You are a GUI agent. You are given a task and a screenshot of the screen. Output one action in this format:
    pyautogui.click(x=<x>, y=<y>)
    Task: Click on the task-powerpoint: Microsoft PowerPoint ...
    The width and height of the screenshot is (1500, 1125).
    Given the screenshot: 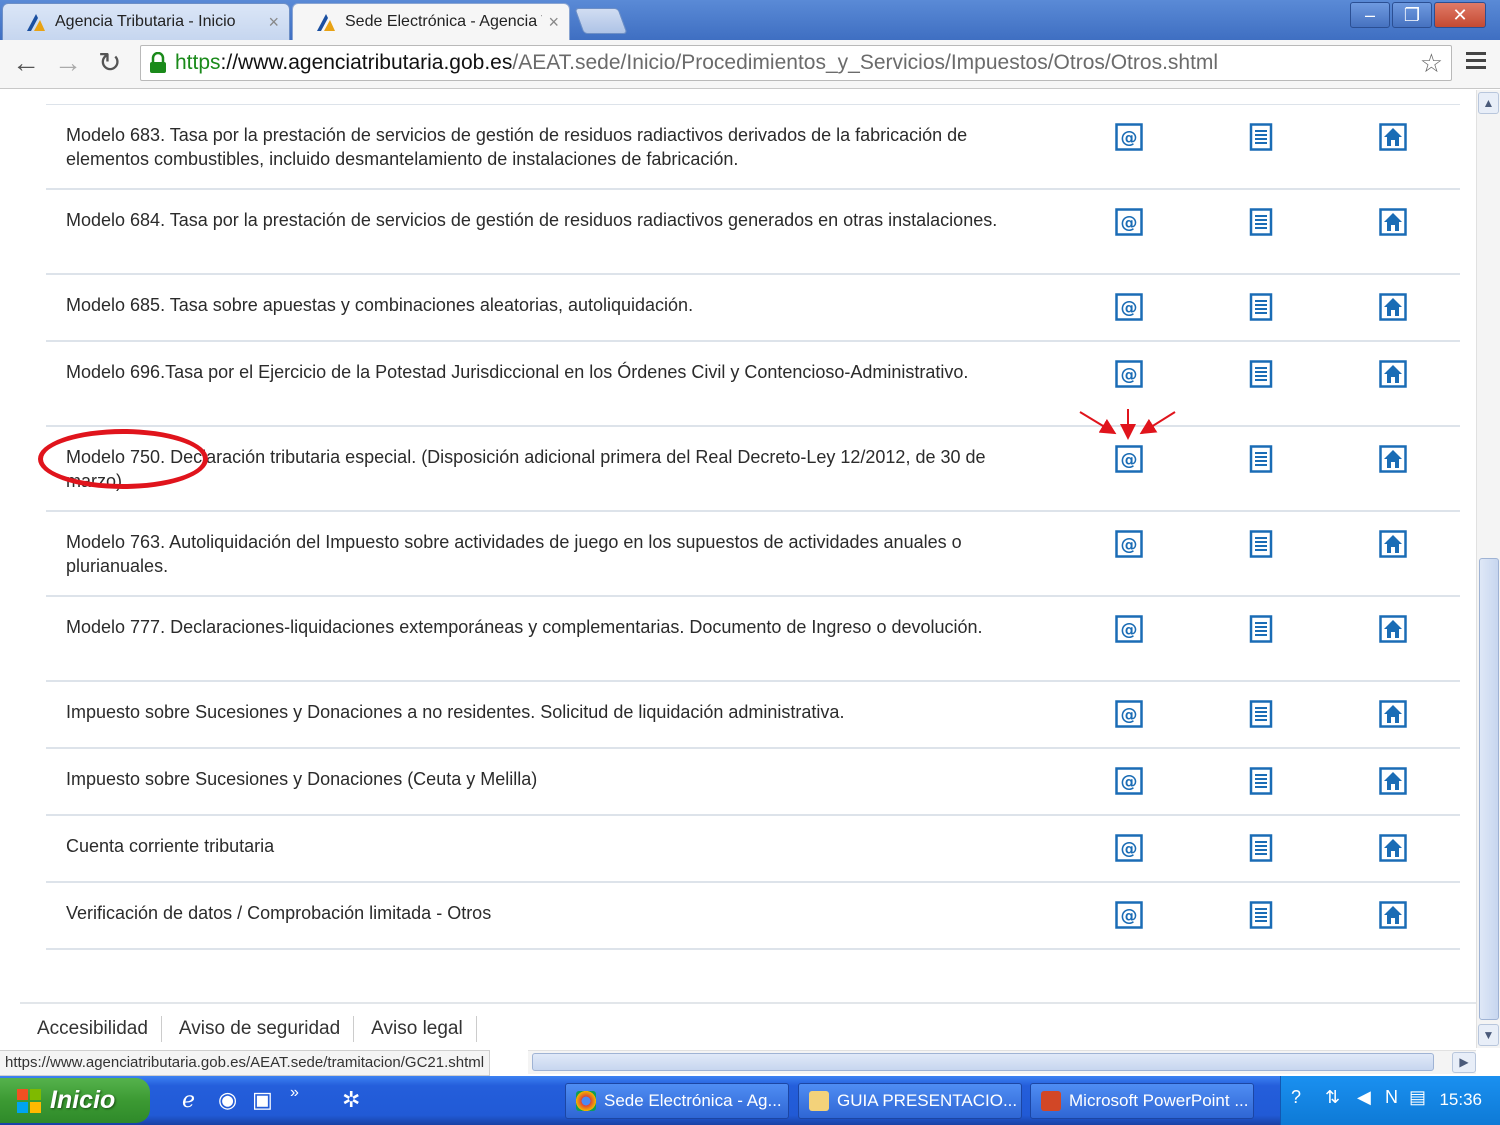 What is the action you would take?
    pyautogui.click(x=1142, y=1101)
    